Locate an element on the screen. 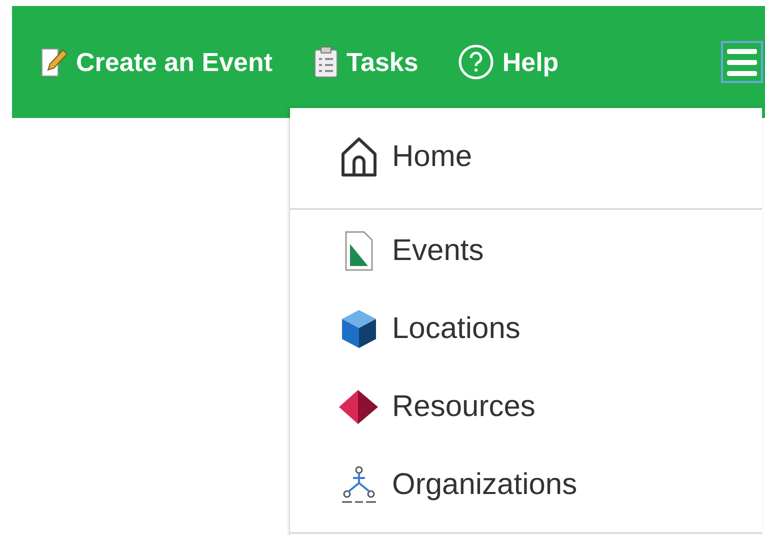  menu-item: Resources is located at coordinates (526, 407).